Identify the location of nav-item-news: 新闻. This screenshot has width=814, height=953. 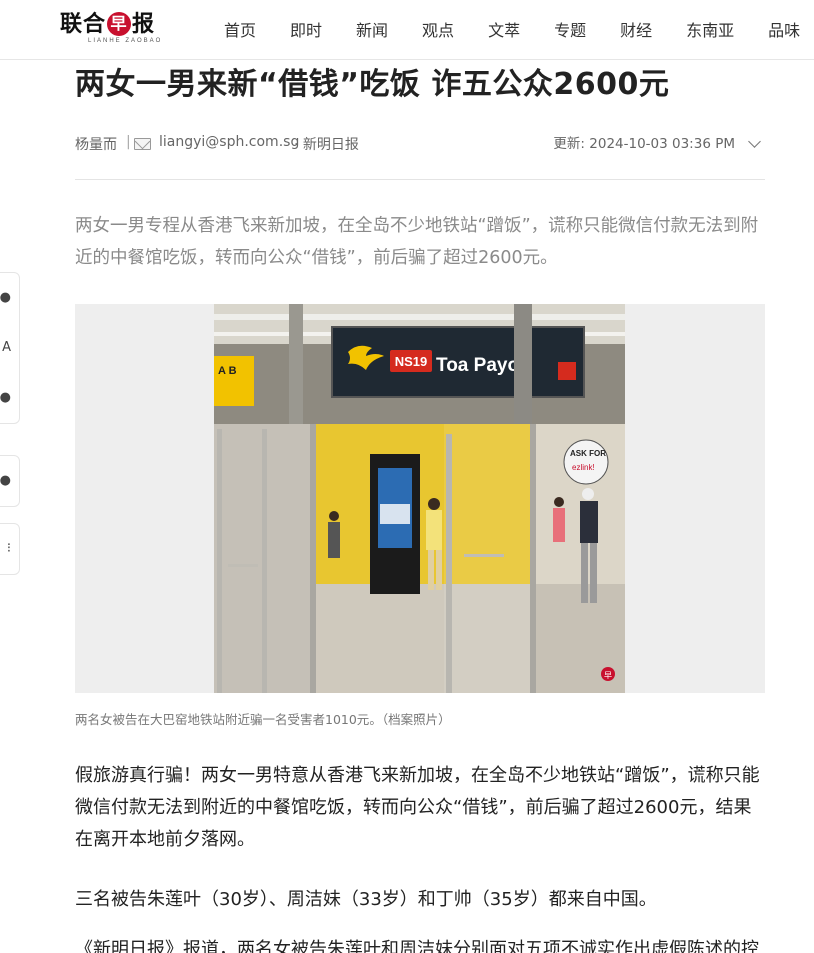
(372, 29).